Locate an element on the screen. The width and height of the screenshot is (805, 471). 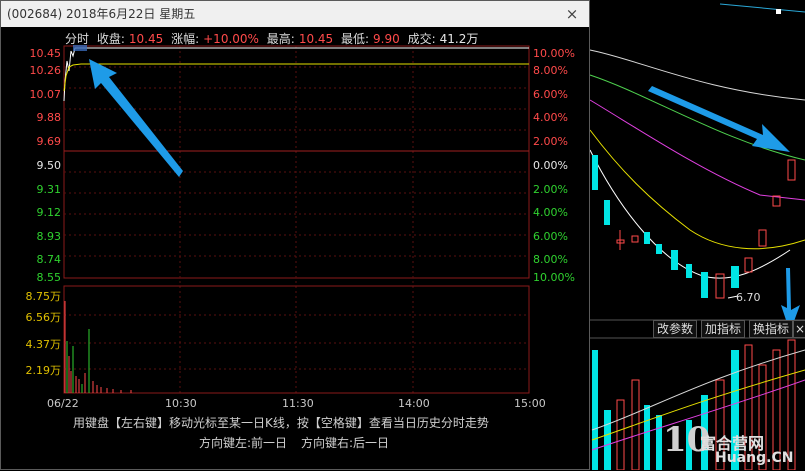
edit-params-button: 改参数 is located at coordinates (675, 329).